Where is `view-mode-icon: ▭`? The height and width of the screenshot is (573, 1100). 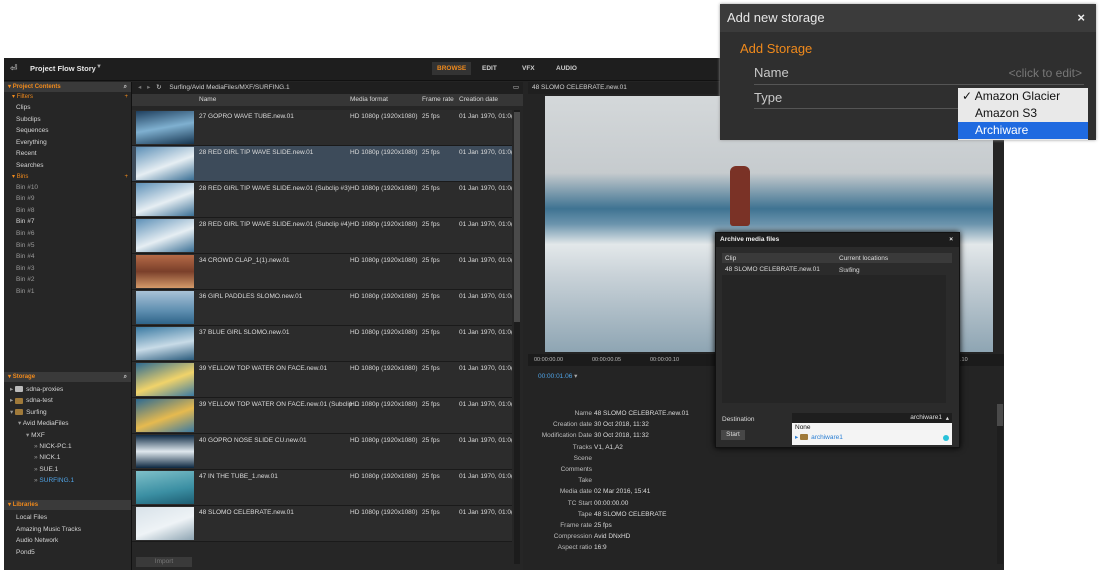 view-mode-icon: ▭ is located at coordinates (516, 88).